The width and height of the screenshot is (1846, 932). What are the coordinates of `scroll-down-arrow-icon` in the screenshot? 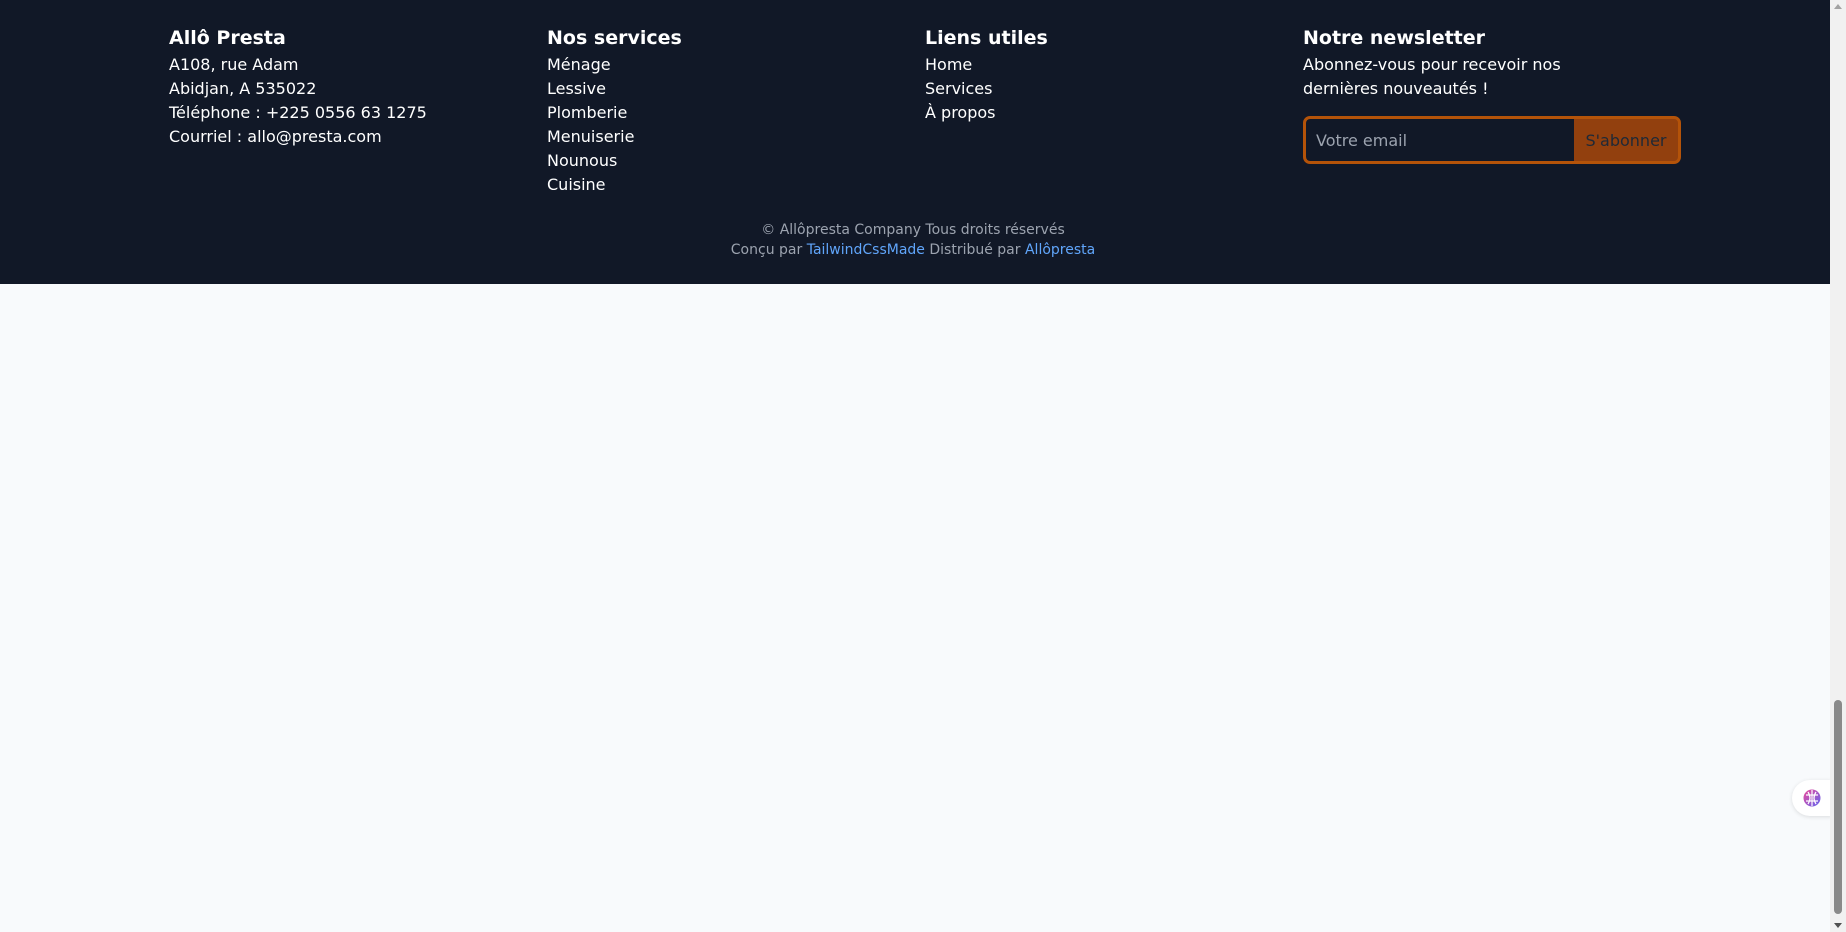 It's located at (1838, 925).